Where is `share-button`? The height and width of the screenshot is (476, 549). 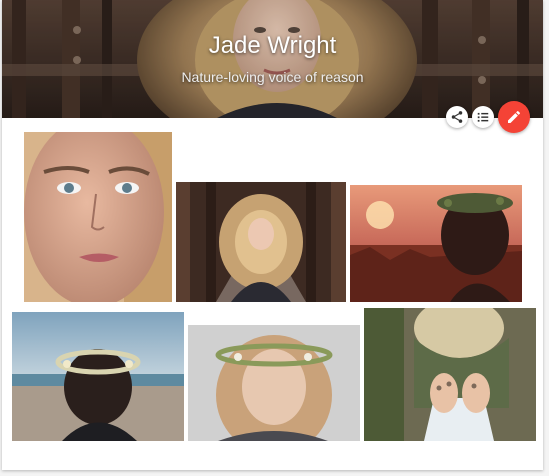 share-button is located at coordinates (457, 117).